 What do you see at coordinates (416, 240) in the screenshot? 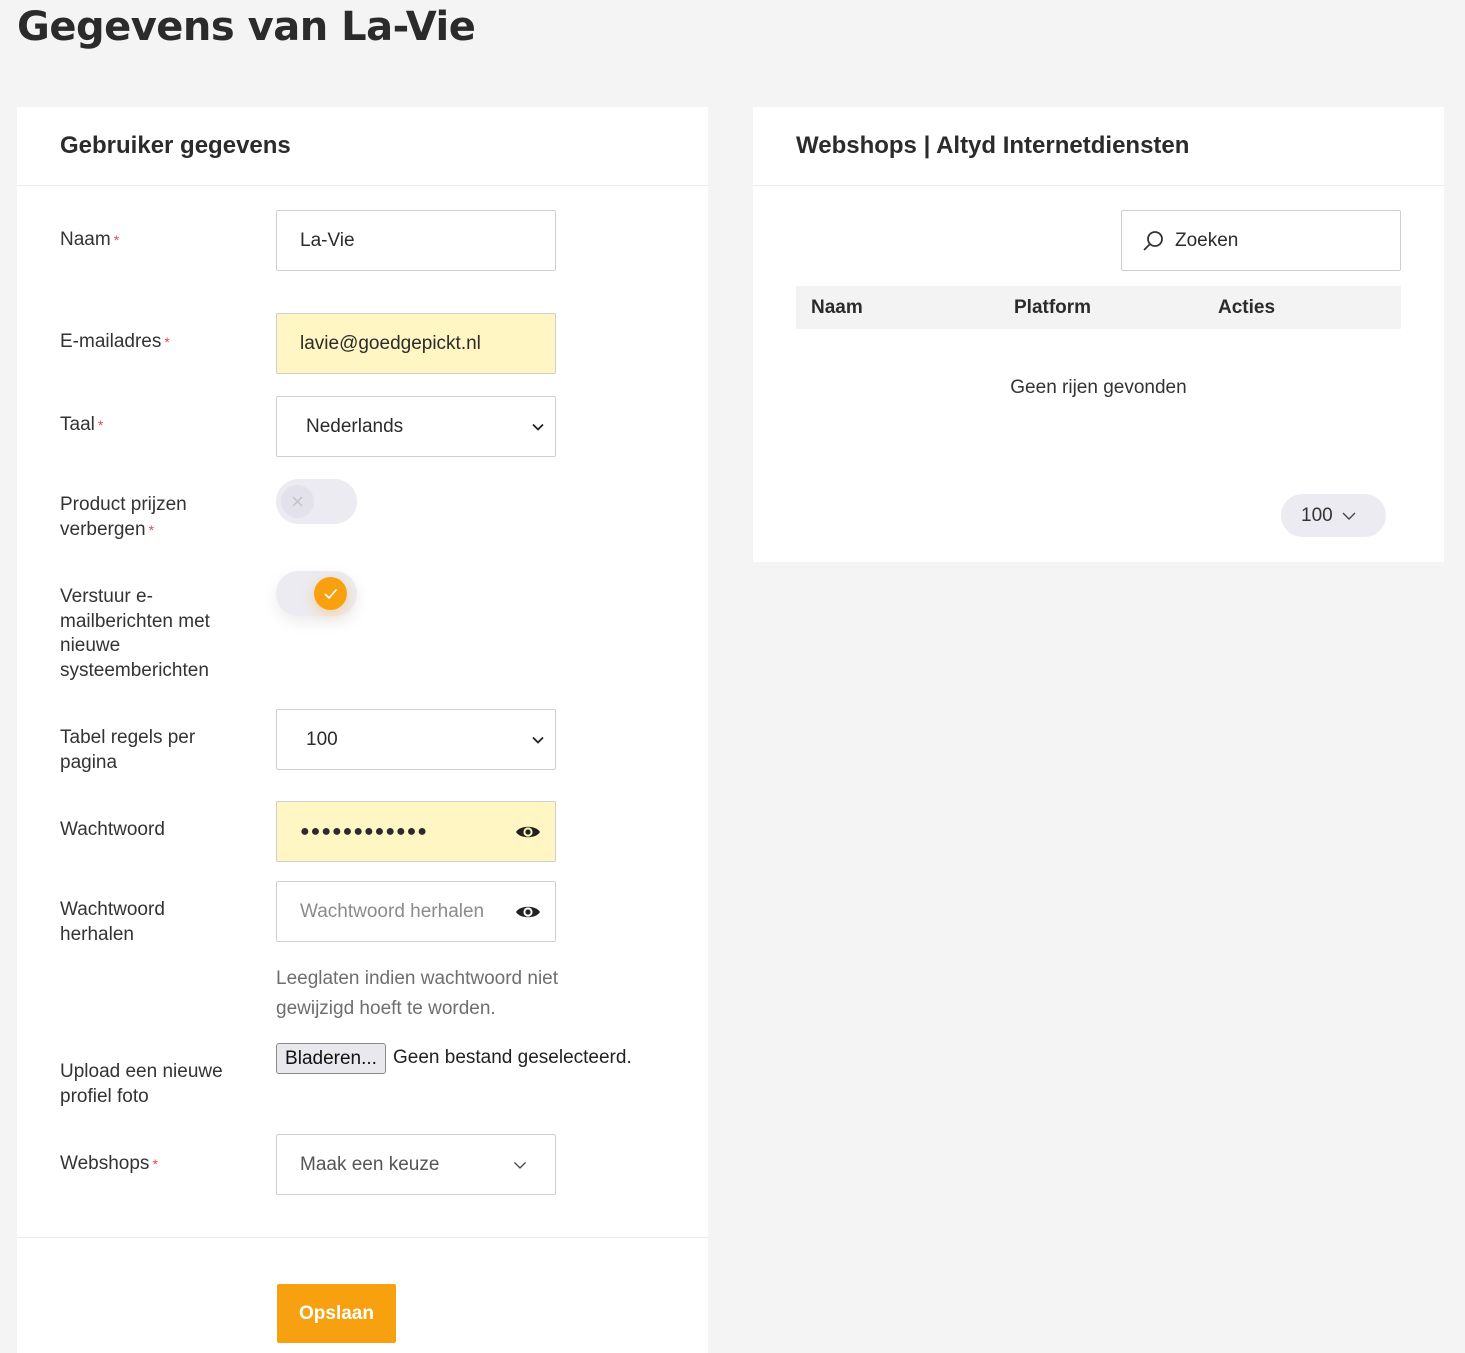
I see `name-input: La-Vie` at bounding box center [416, 240].